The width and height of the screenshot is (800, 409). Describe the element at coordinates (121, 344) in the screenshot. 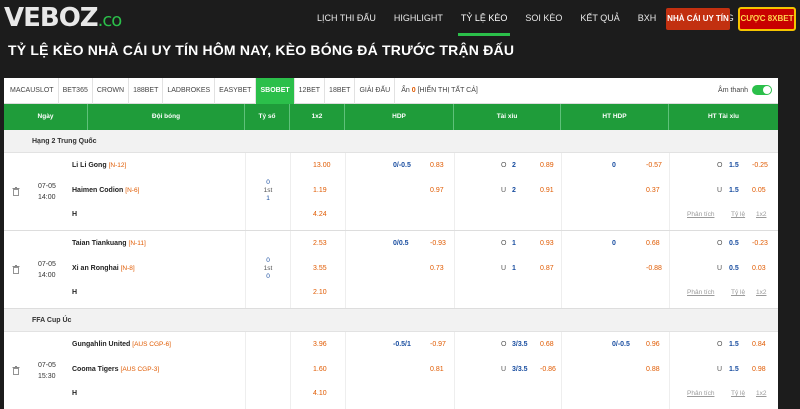

I see `home-team: Gungahlin United [AUS CGP-6]` at that location.